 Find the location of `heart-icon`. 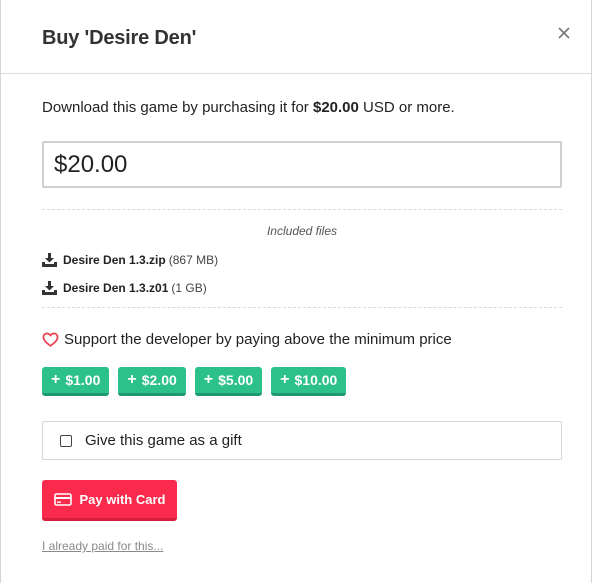

heart-icon is located at coordinates (50, 339).